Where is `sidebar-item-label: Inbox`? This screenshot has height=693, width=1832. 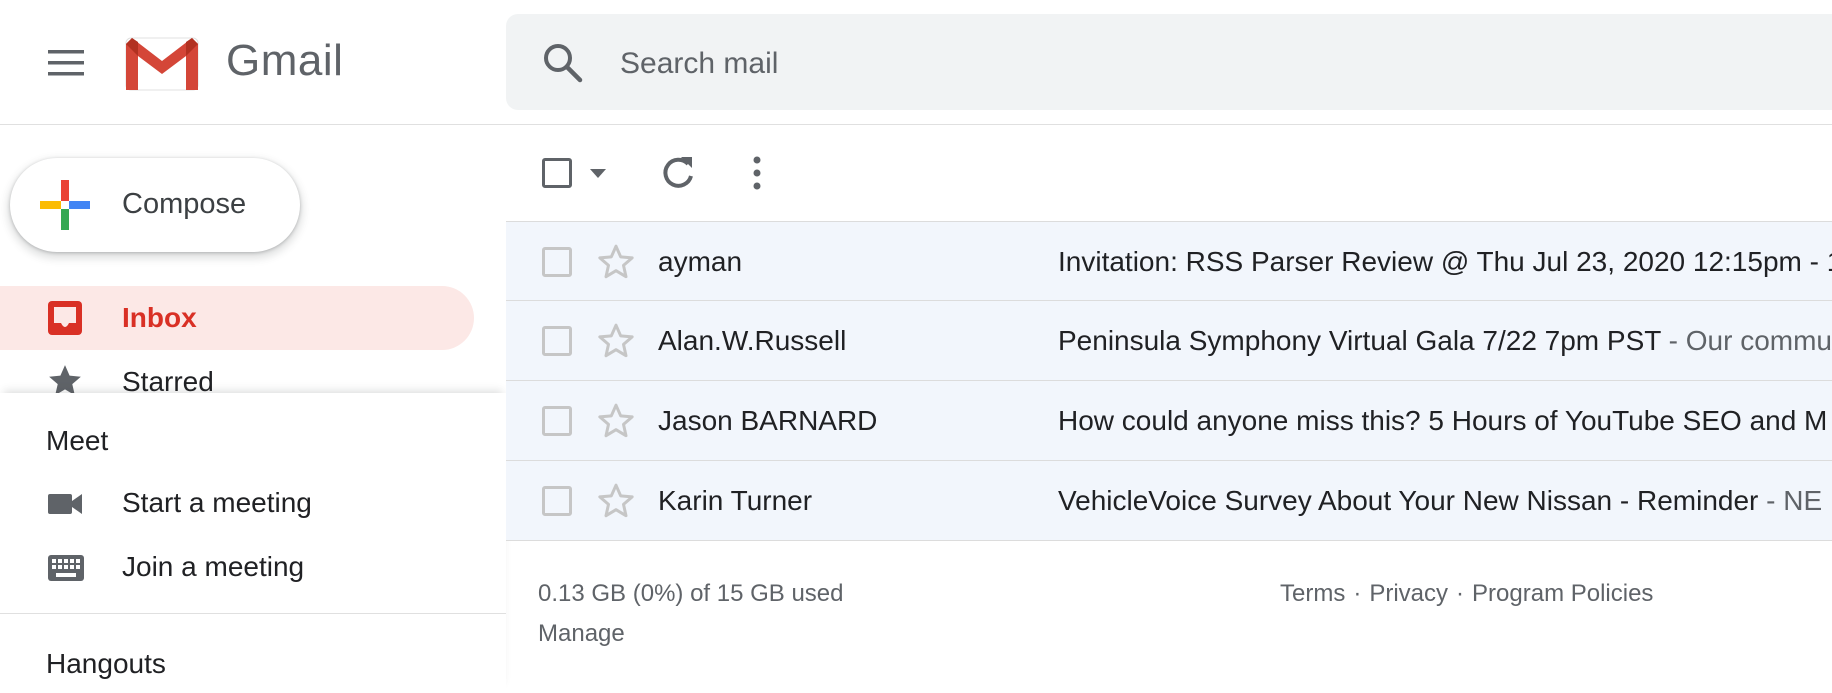 sidebar-item-label: Inbox is located at coordinates (159, 318).